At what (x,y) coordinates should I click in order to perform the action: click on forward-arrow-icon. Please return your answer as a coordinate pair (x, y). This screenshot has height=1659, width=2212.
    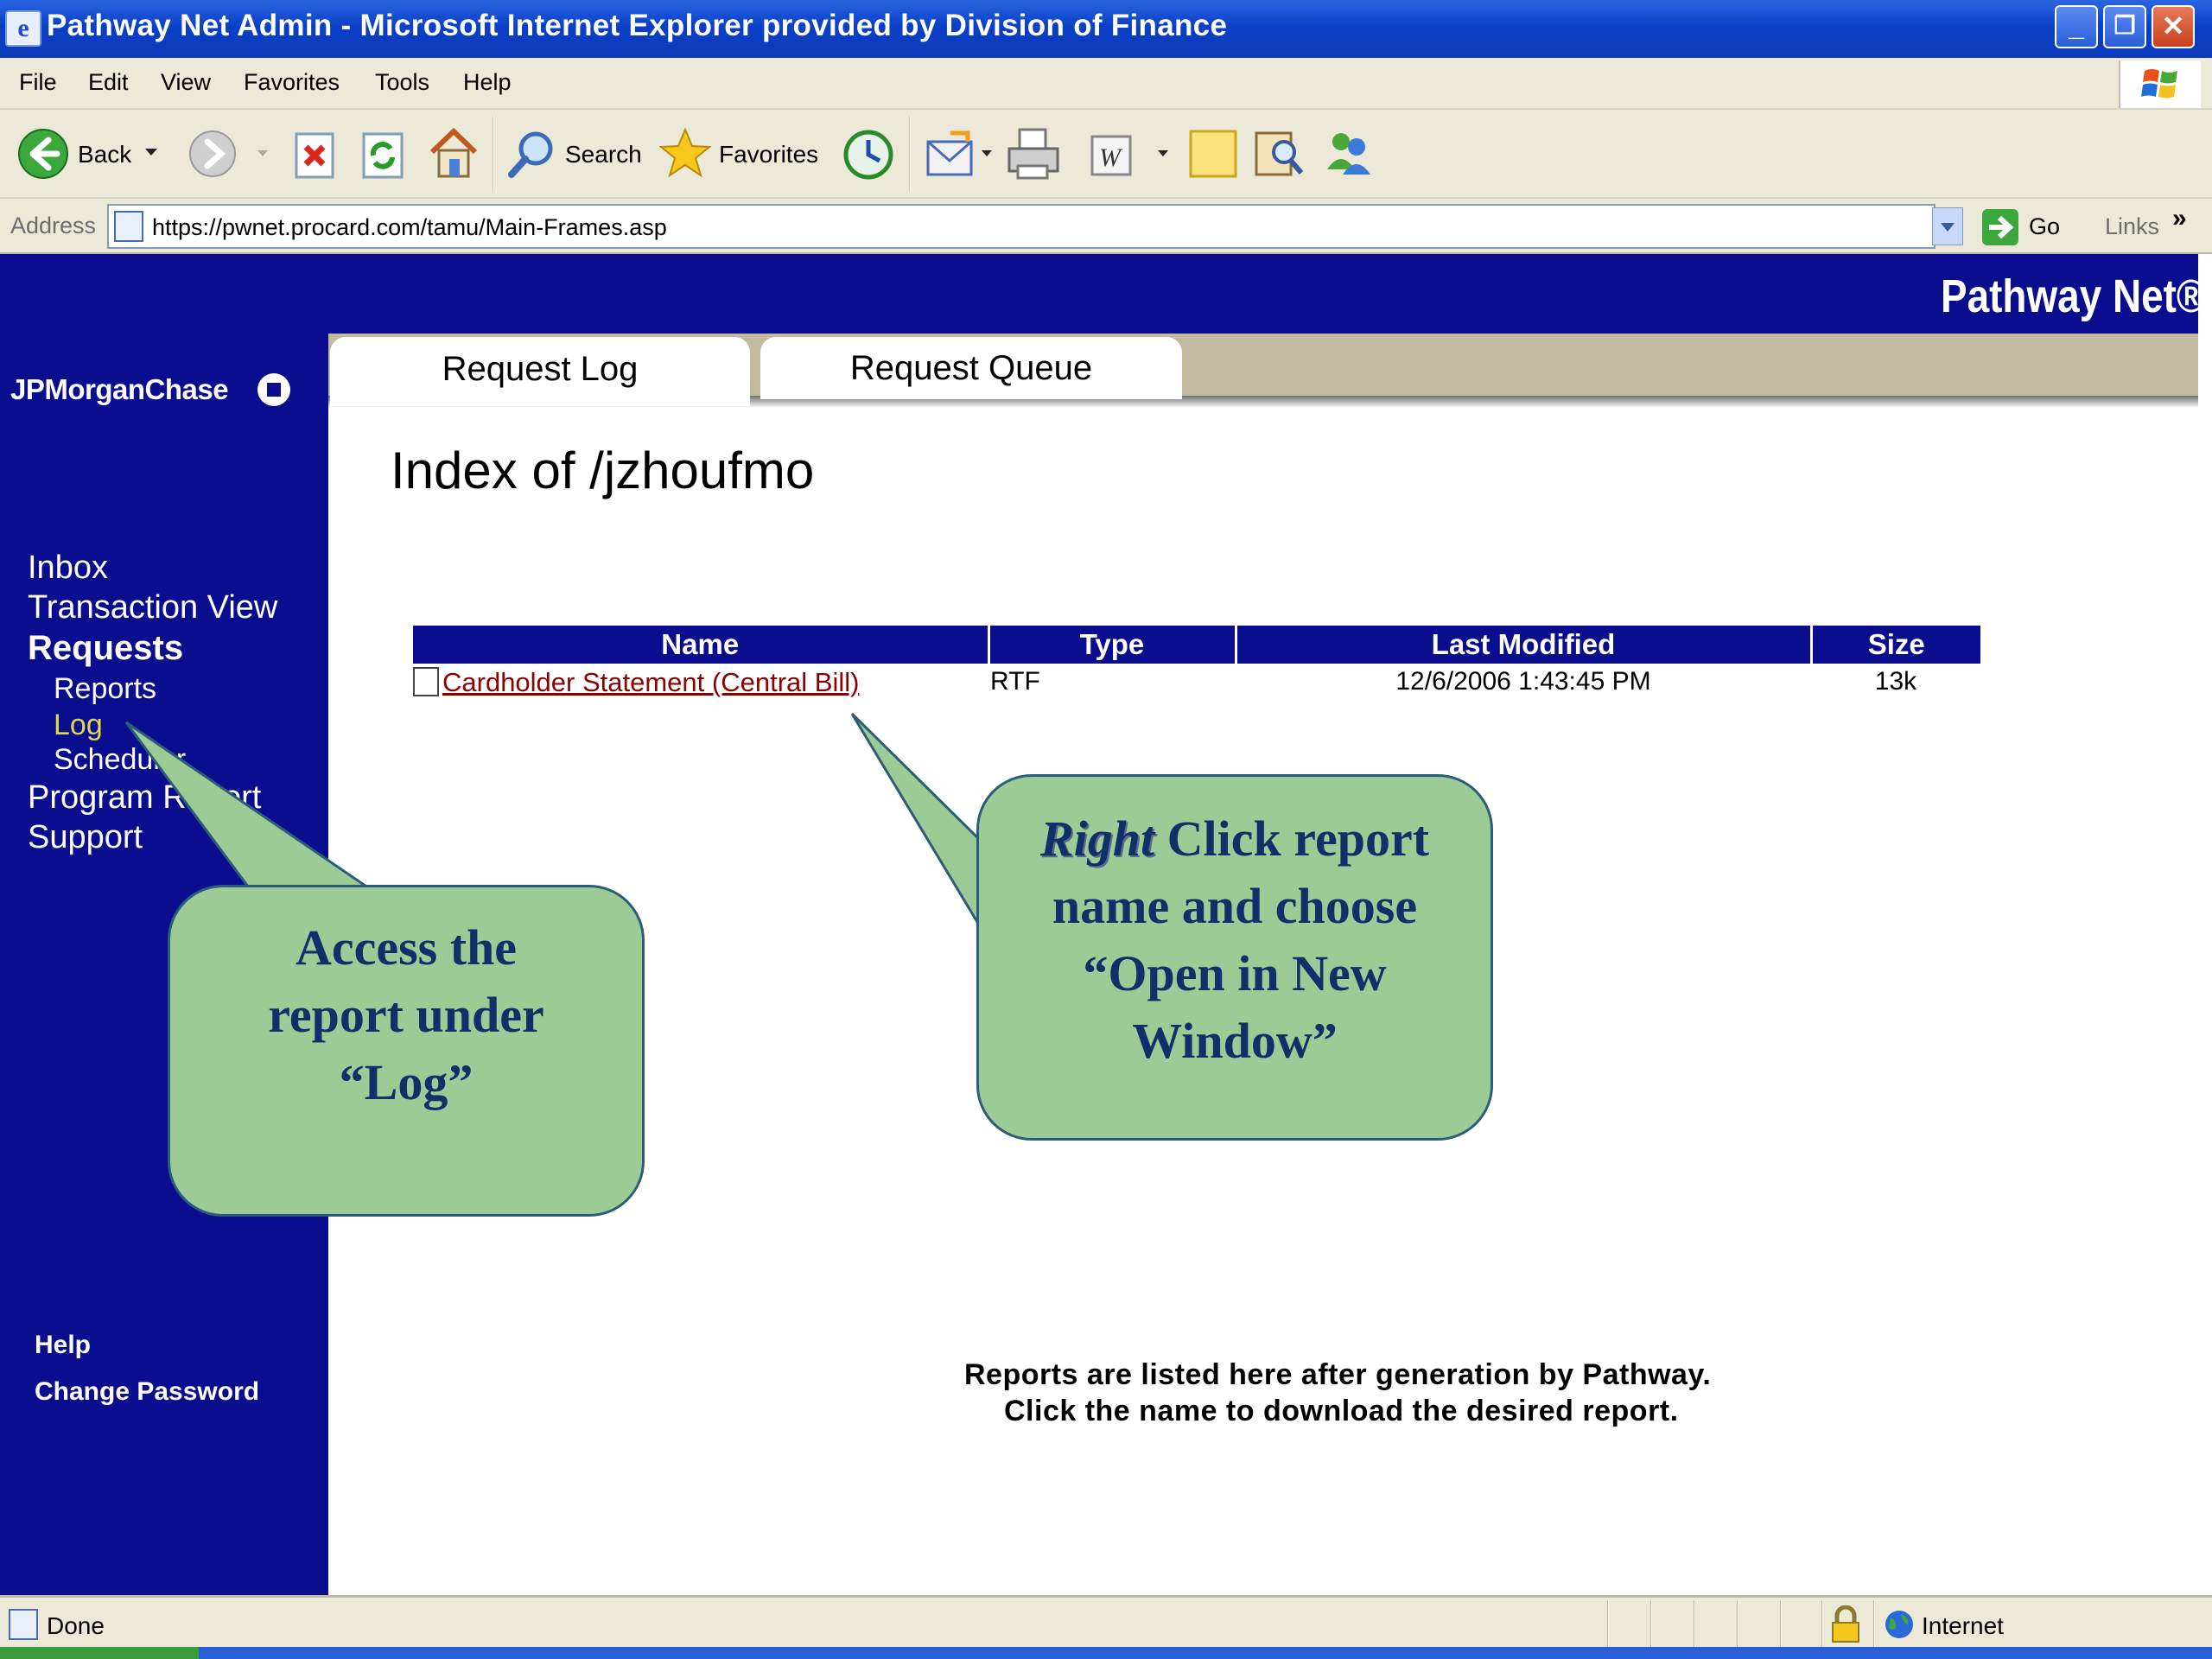
    Looking at the image, I should click on (212, 154).